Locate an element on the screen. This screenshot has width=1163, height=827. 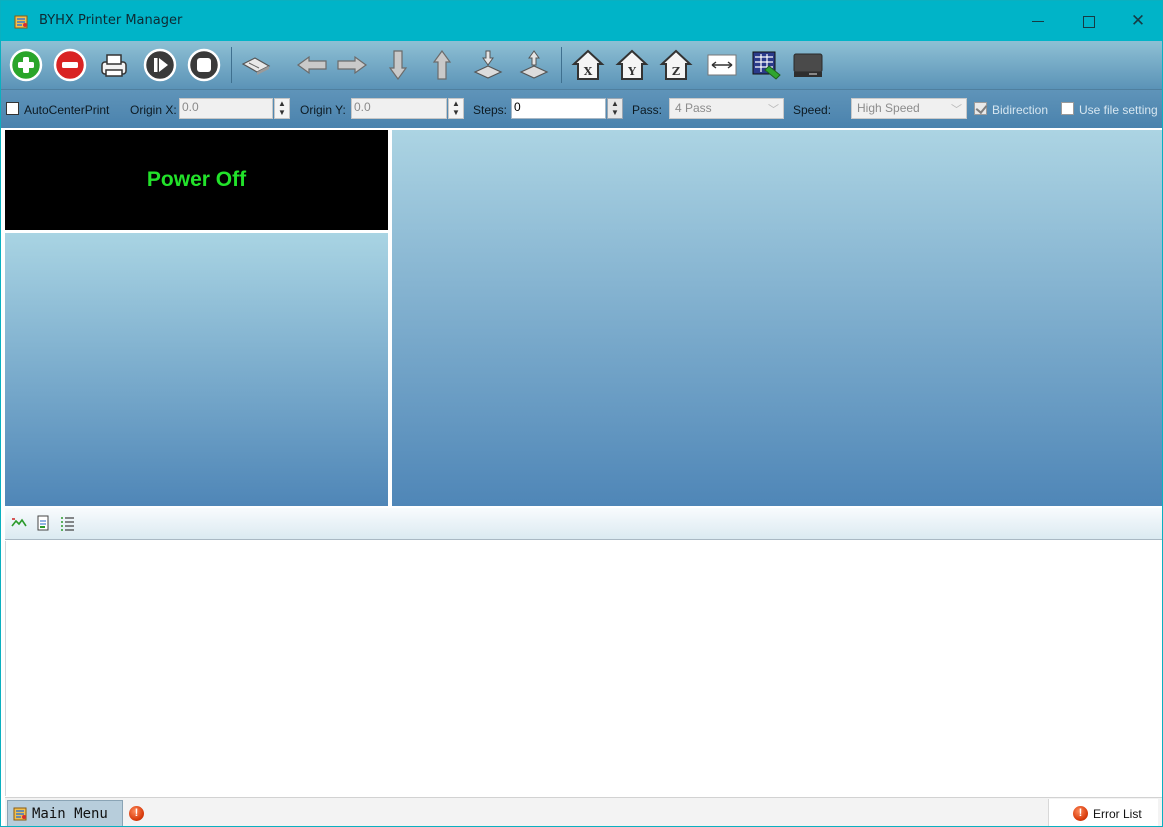
media-up-icon is located at coordinates (534, 65).